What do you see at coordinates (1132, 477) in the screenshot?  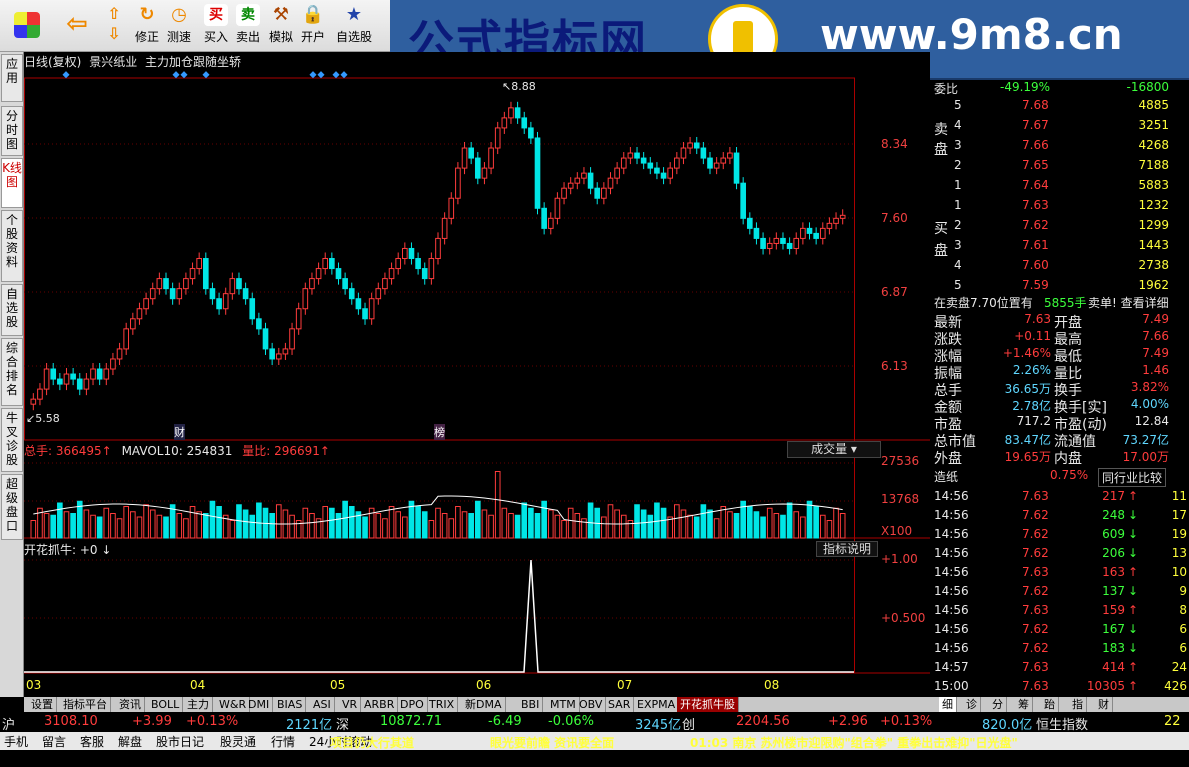 I see `industry-compare-button: 同行业比较` at bounding box center [1132, 477].